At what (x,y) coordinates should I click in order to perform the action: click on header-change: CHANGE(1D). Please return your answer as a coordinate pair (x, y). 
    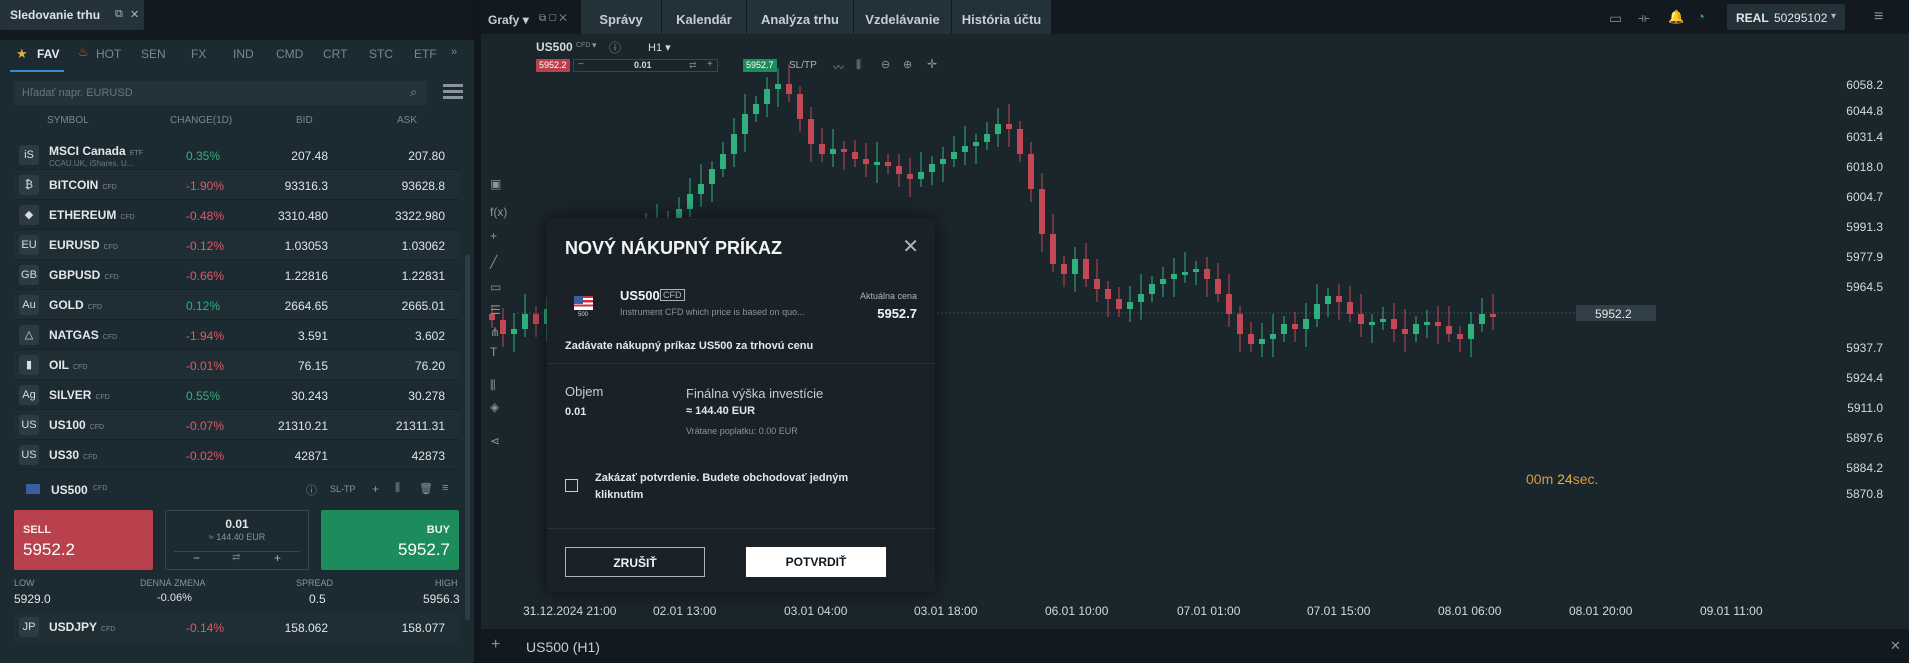
    Looking at the image, I should click on (201, 120).